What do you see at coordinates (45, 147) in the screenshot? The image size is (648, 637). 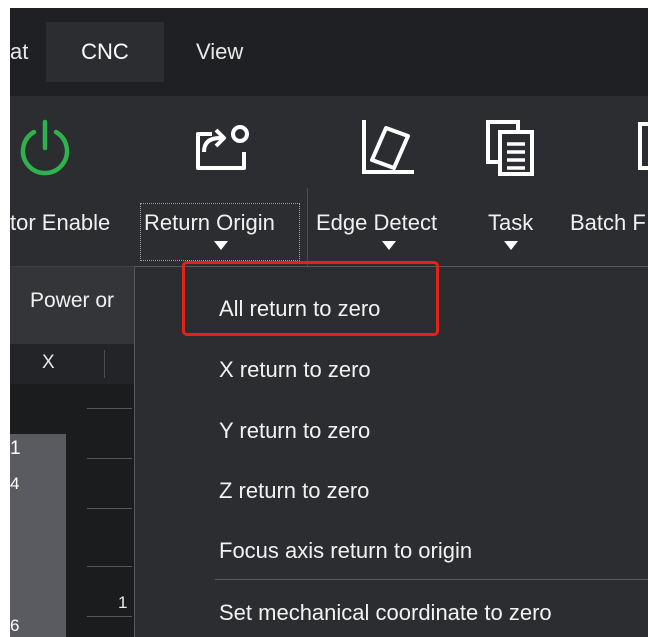 I see `power-icon` at bounding box center [45, 147].